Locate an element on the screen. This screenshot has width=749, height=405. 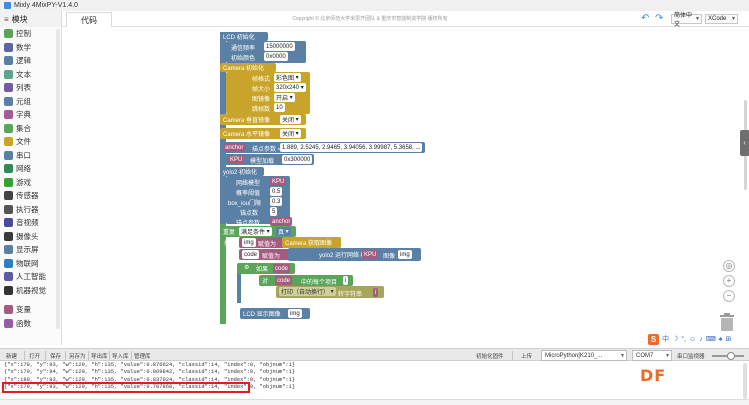
anchor-equals-label: 描点参数 = is located at coordinates (267, 150).